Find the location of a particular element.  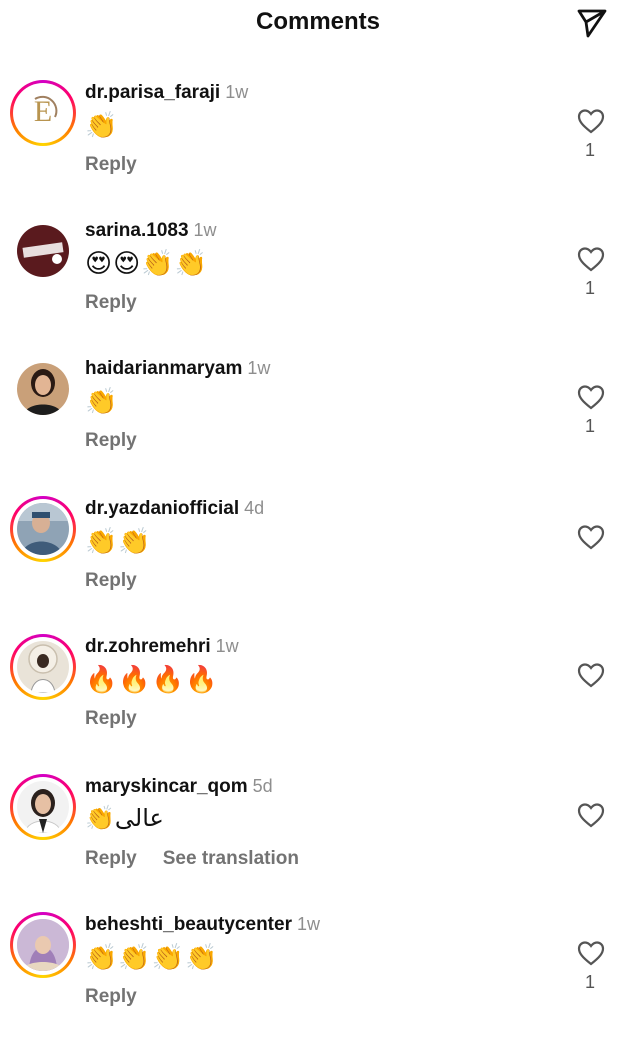

comment-time: 4d is located at coordinates (254, 508).